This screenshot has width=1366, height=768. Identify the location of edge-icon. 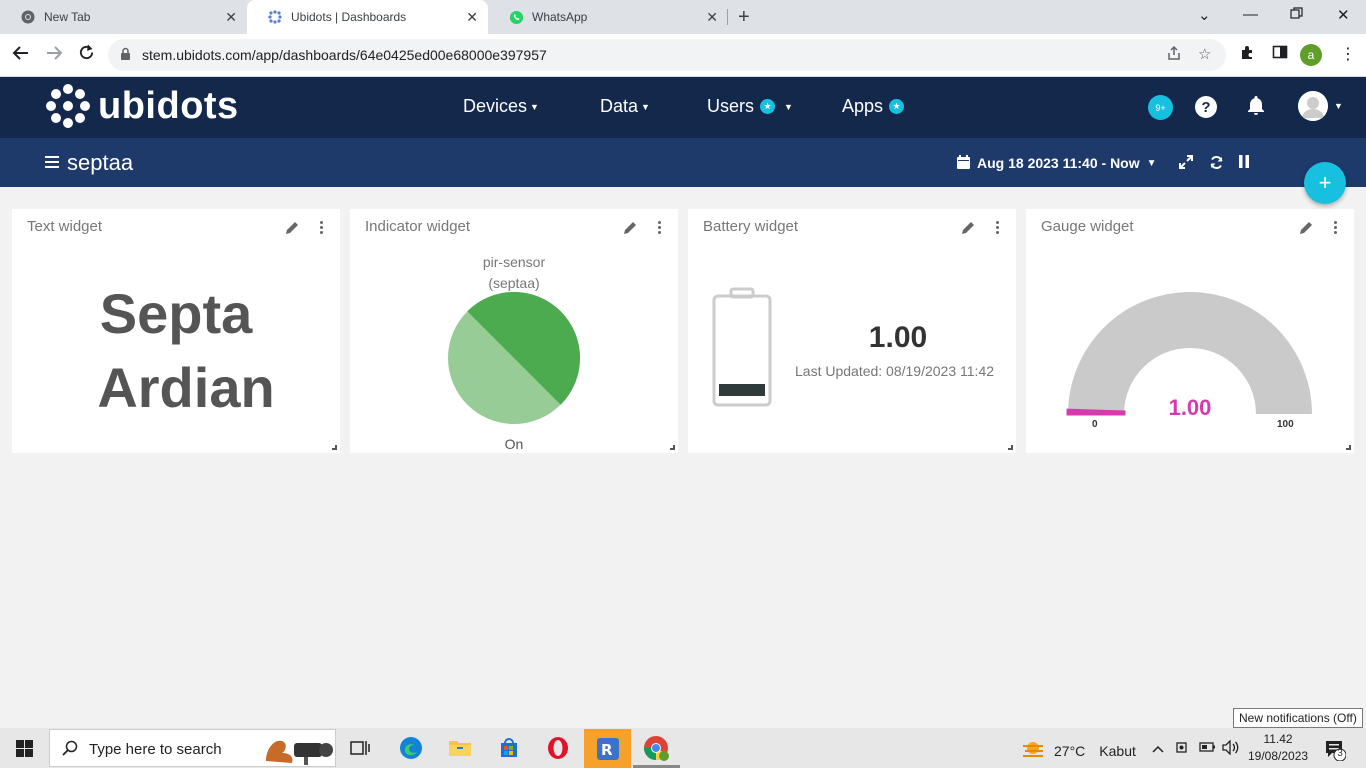
(411, 748).